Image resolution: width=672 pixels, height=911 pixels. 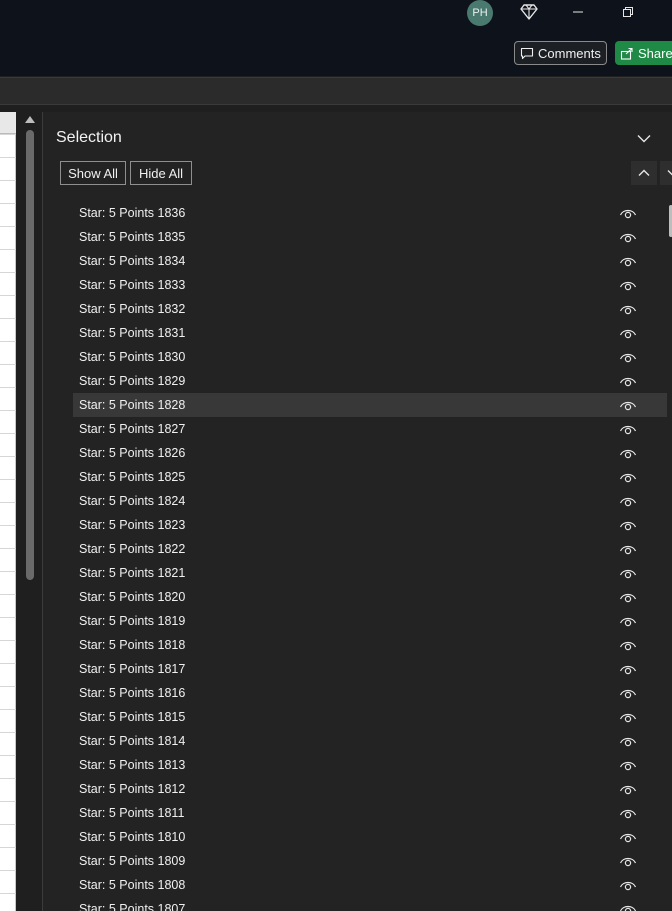 What do you see at coordinates (529, 12) in the screenshot?
I see `premium-button` at bounding box center [529, 12].